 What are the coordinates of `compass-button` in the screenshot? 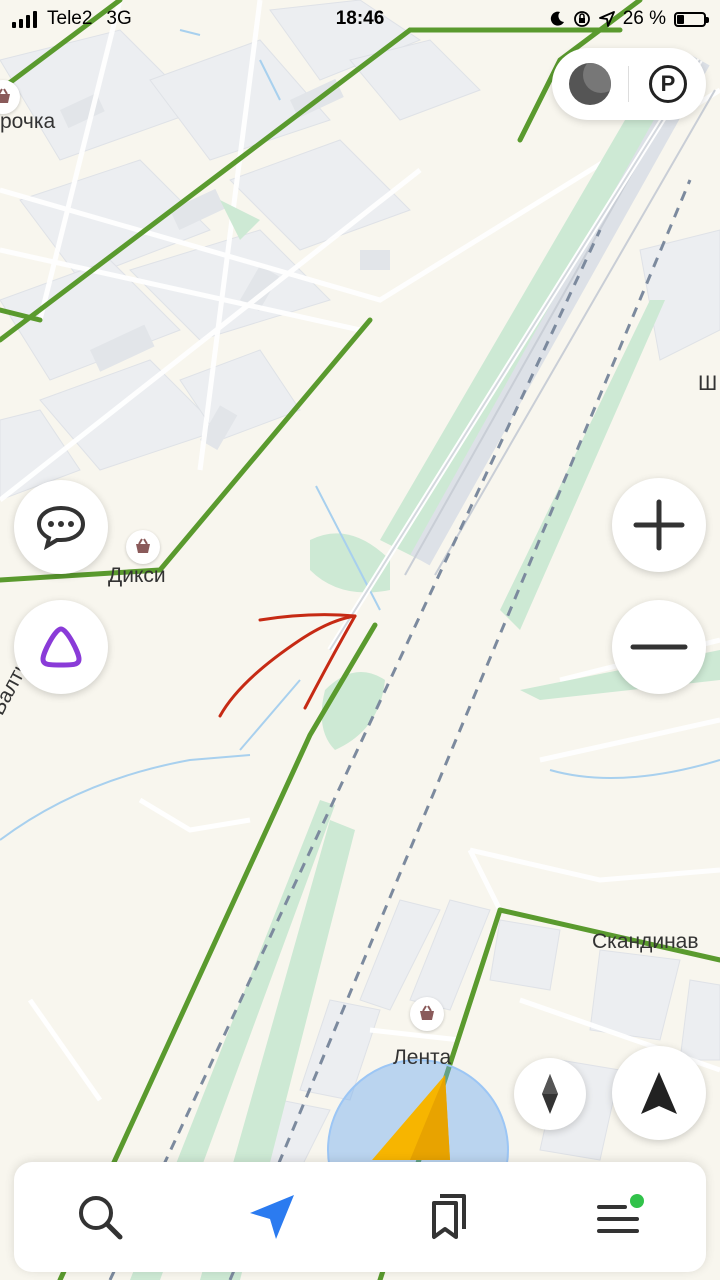 It's located at (550, 1094).